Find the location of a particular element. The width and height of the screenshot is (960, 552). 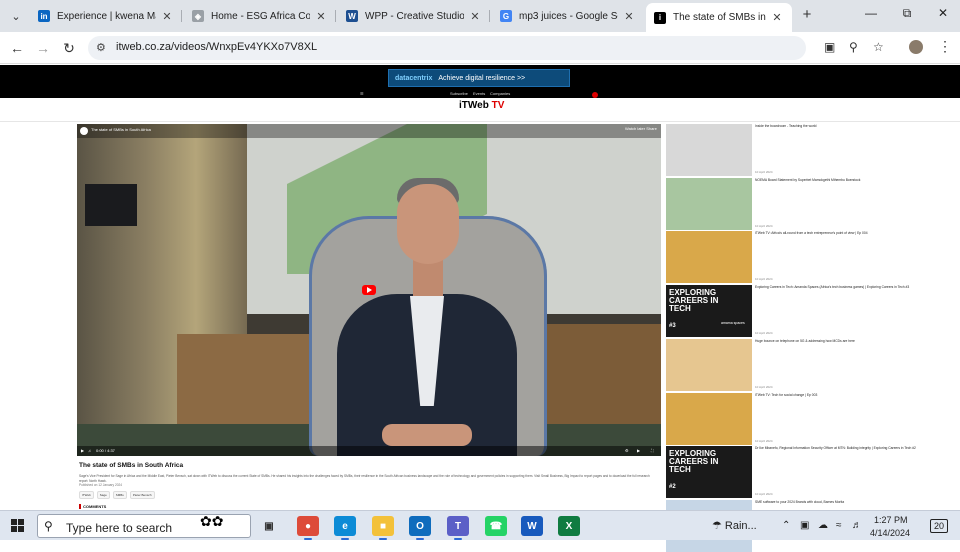

play-icon: ▶ is located at coordinates (82, 450).